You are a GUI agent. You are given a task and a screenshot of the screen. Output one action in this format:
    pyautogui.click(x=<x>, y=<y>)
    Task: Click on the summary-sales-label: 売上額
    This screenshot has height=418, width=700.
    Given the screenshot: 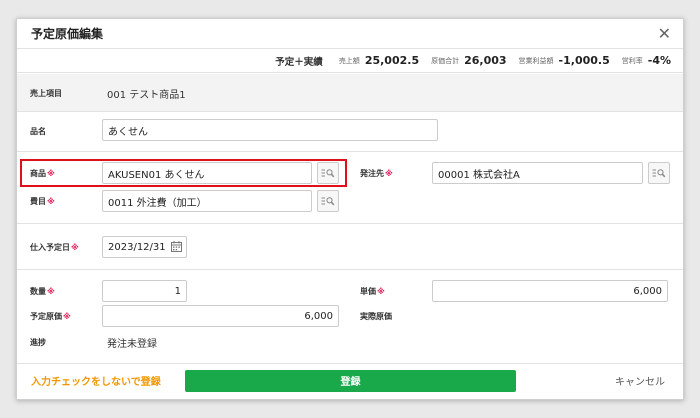 What is the action you would take?
    pyautogui.click(x=349, y=60)
    